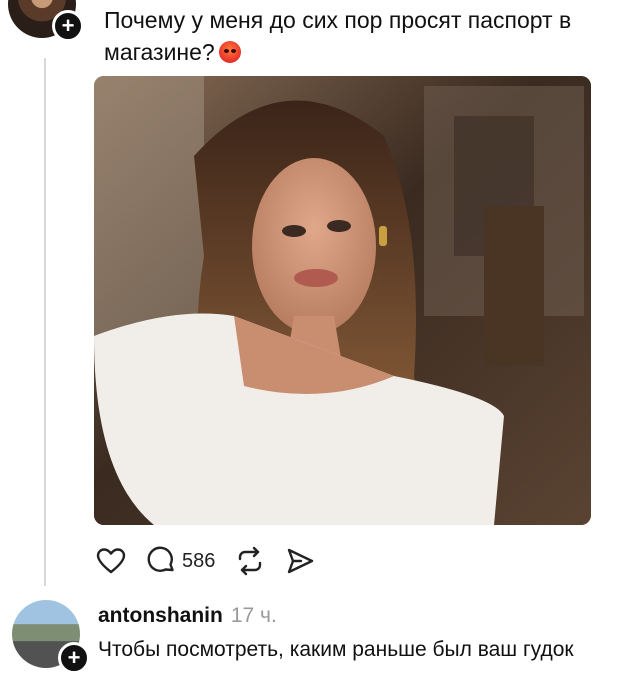  I want to click on heart-icon, so click(111, 561).